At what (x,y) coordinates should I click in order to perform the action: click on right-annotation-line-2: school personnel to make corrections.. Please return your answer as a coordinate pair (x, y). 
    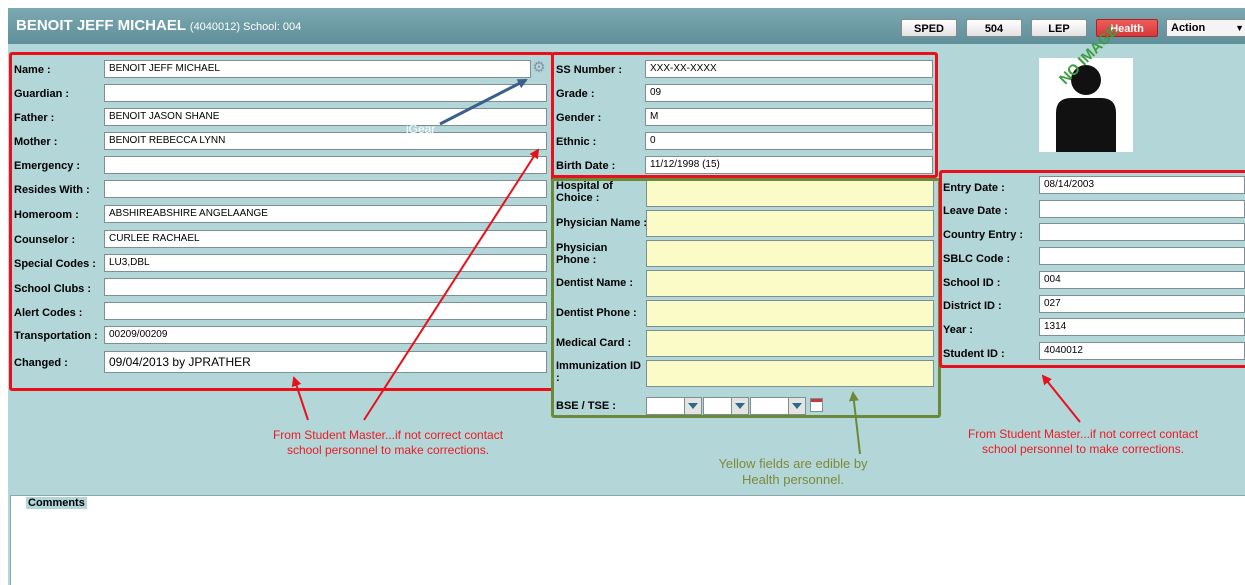
    Looking at the image, I should click on (1083, 449).